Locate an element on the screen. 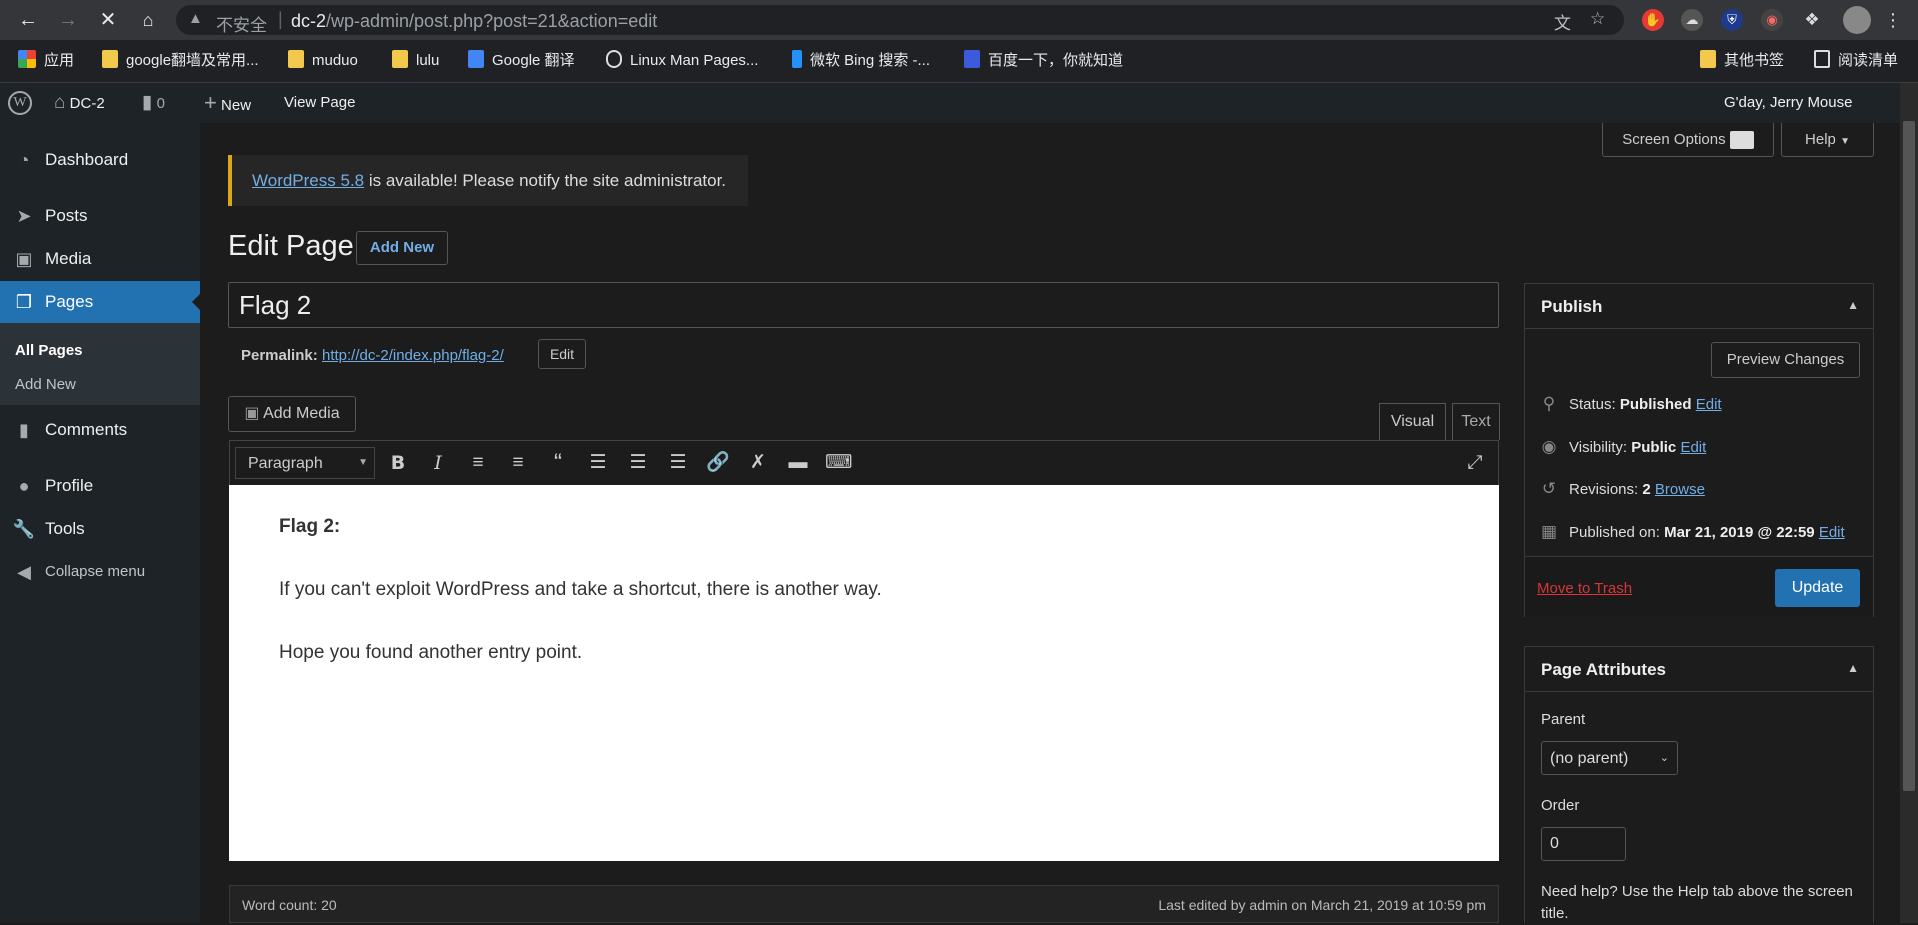 The width and height of the screenshot is (1918, 925). visibility-edit-link: Edit is located at coordinates (1693, 447).